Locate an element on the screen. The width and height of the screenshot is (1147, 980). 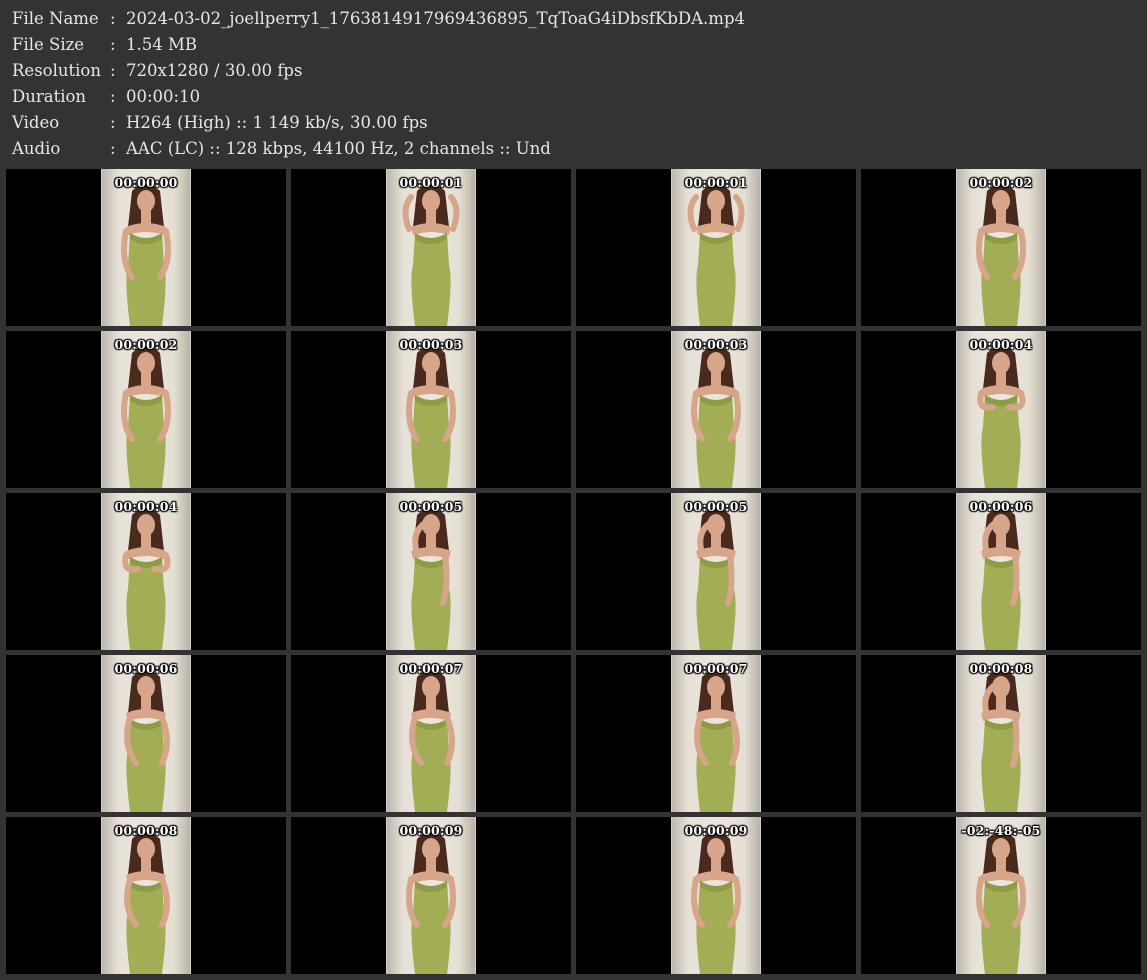
info-value-duration: 00:00:10 is located at coordinates (163, 96).